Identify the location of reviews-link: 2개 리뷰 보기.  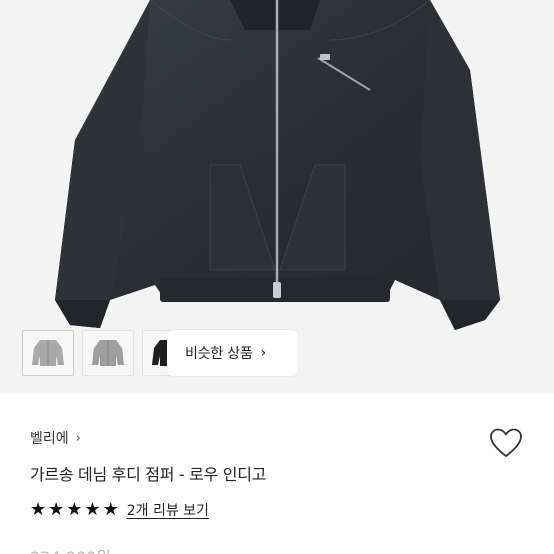
(168, 510).